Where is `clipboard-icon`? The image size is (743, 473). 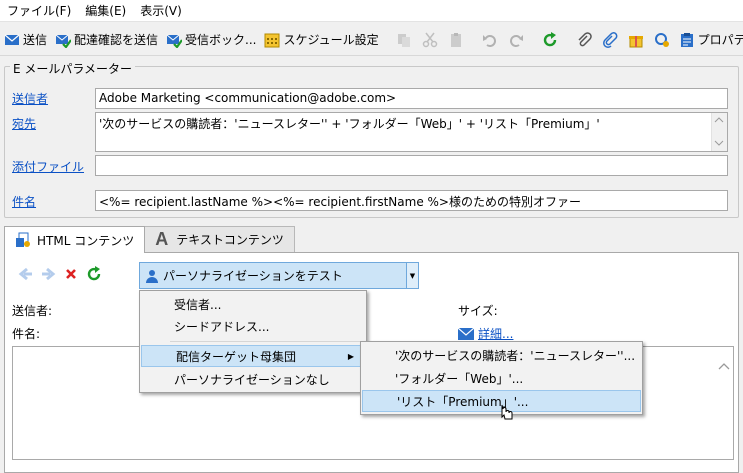 clipboard-icon is located at coordinates (455, 39).